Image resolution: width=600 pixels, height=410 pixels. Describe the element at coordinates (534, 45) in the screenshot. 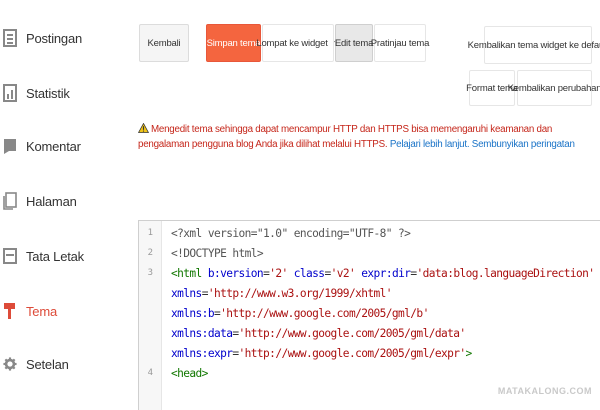

I see `restore-widget-default-button: Kembalikan tema widget ke default` at that location.